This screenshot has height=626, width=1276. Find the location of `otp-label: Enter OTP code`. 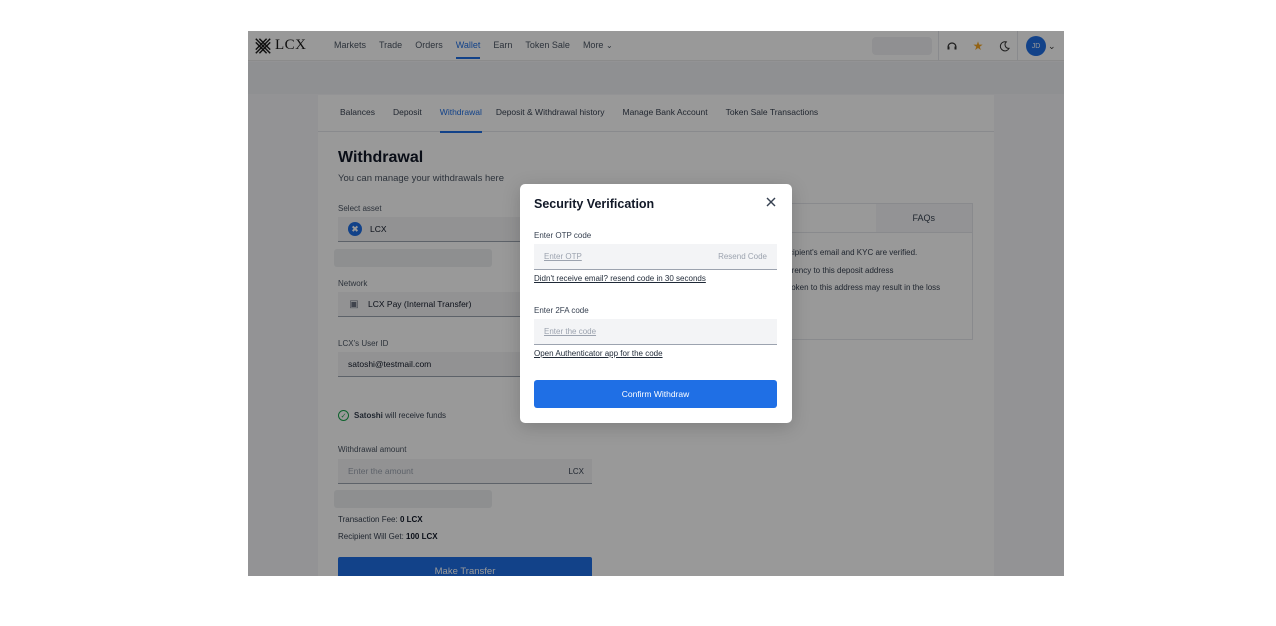

otp-label: Enter OTP code is located at coordinates (563, 235).